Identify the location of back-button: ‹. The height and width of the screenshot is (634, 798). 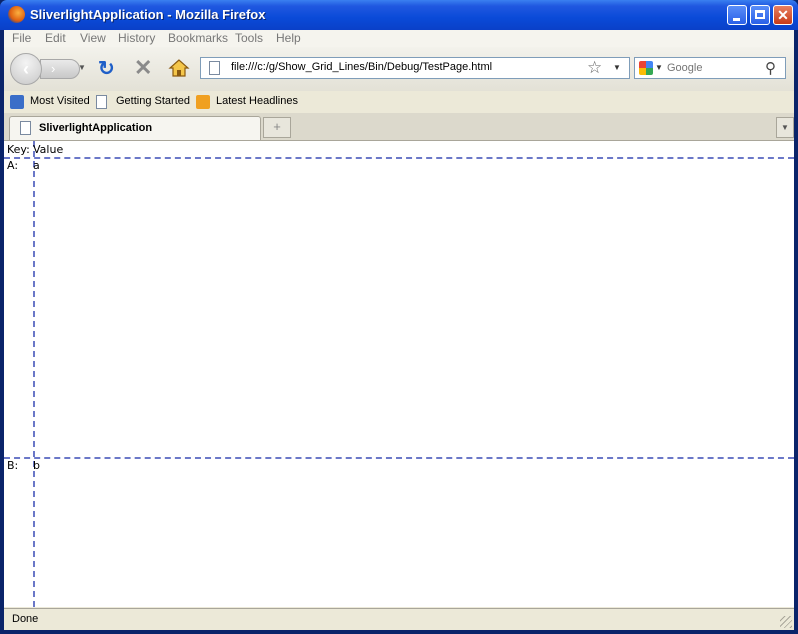
(26, 69).